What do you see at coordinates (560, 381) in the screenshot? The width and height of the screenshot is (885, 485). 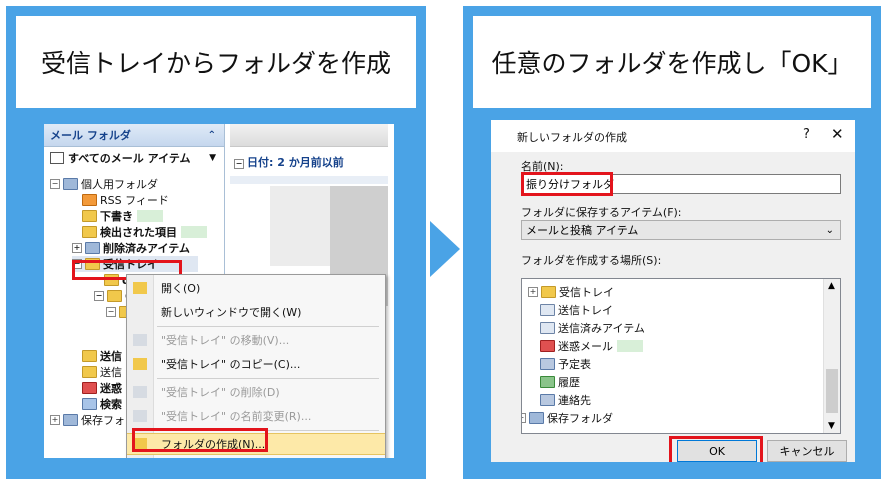 I see `tree-item-history: 履歴` at bounding box center [560, 381].